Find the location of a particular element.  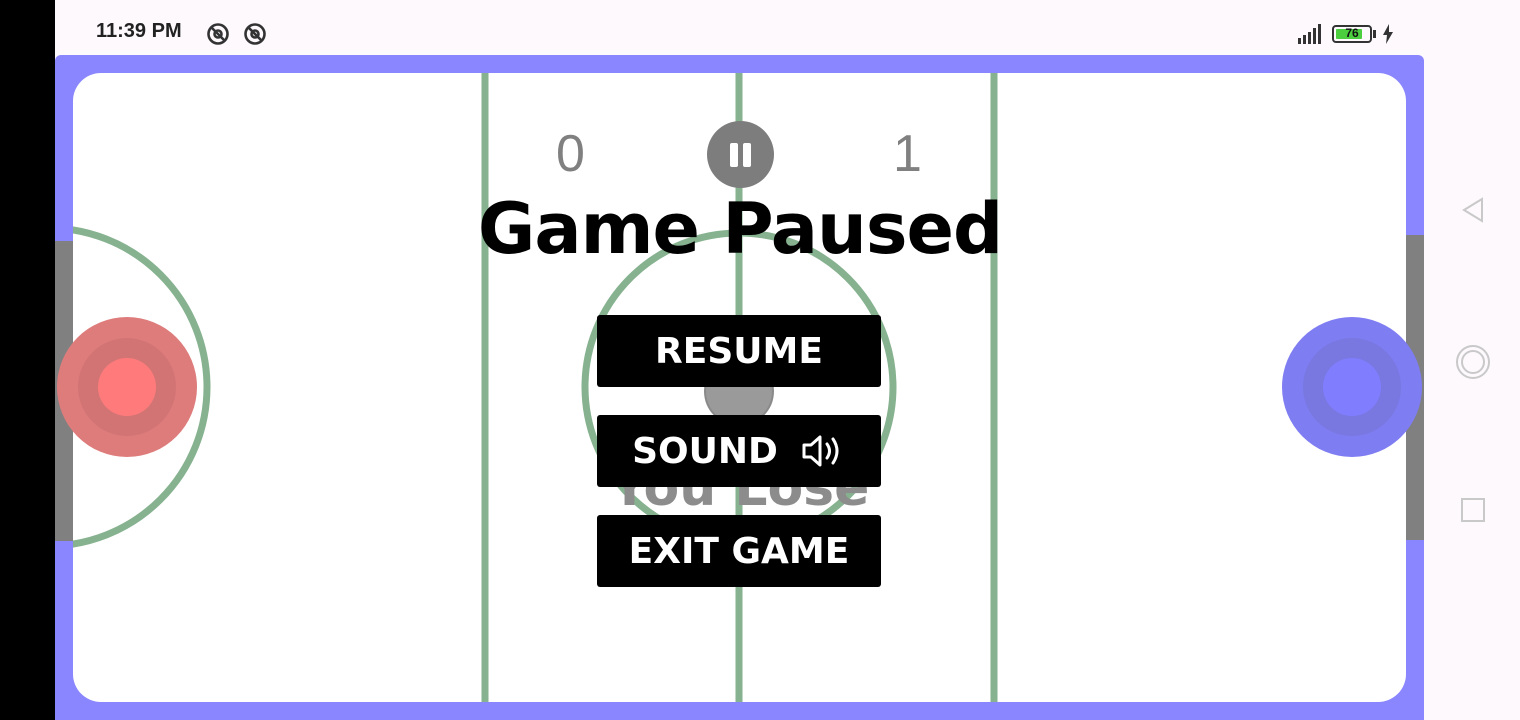

exit-game-label: EXIT GAME is located at coordinates (739, 551).